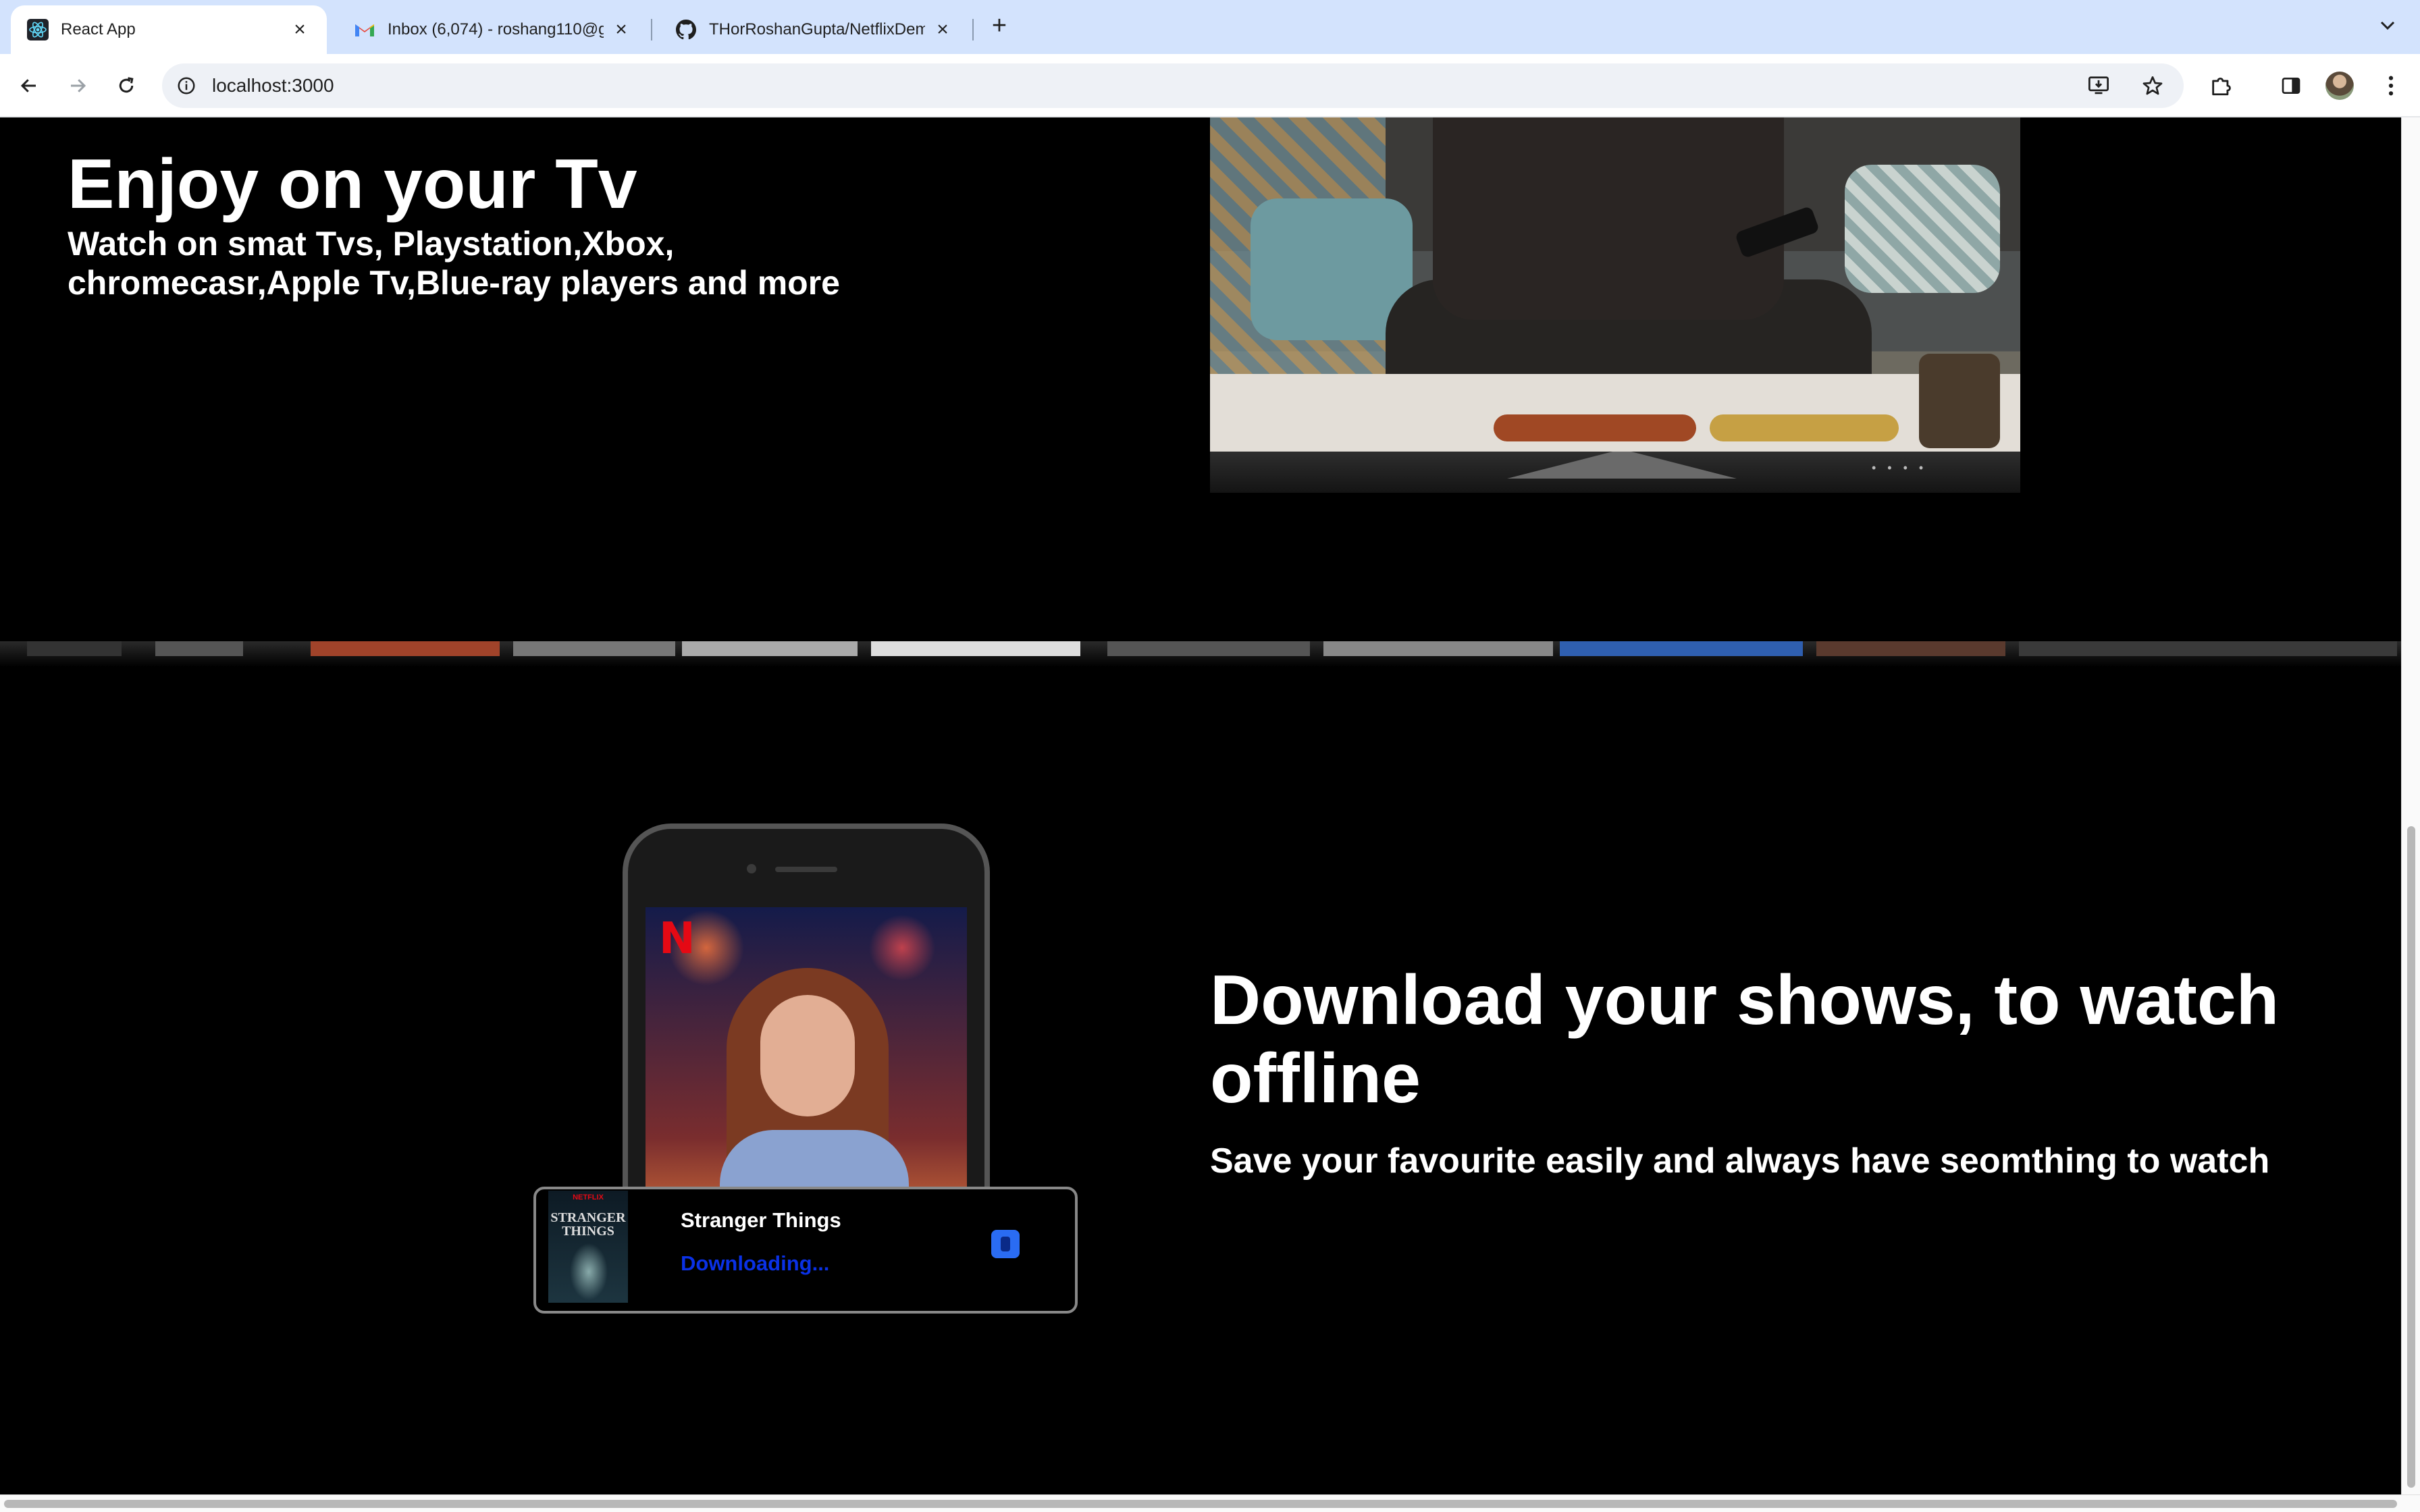 This screenshot has height=1512, width=2420. Describe the element at coordinates (1173, 85) in the screenshot. I see `address-bar: localhost:3000` at that location.